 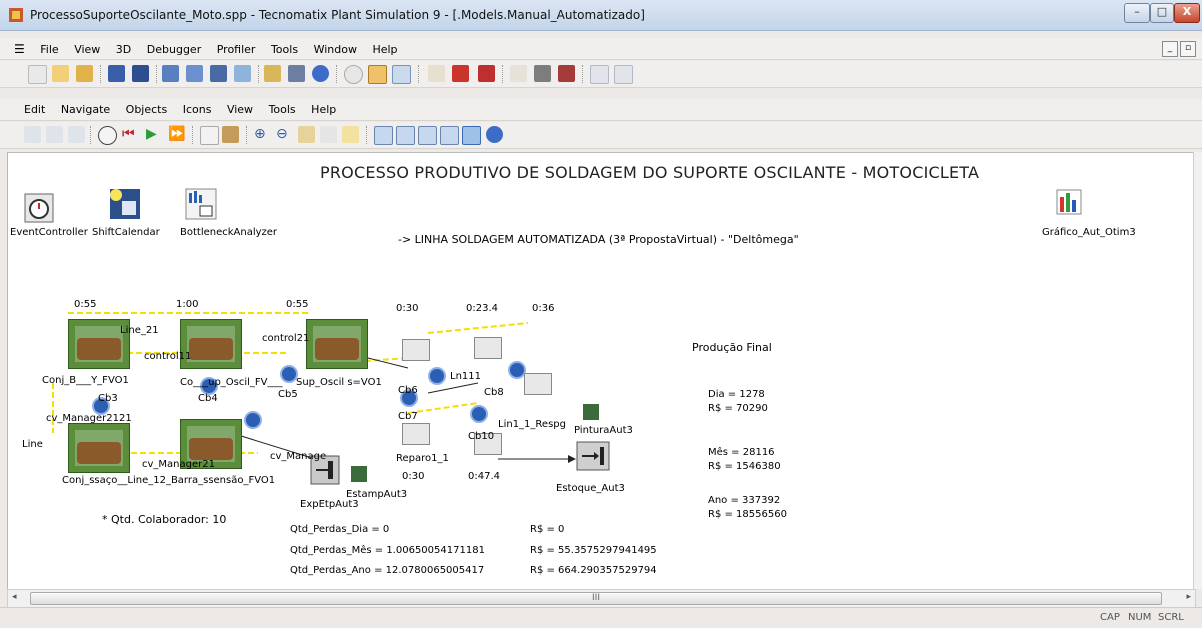 What do you see at coordinates (593, 570) in the screenshot?
I see `loss-year-value: R$ = 664.290357529794` at bounding box center [593, 570].